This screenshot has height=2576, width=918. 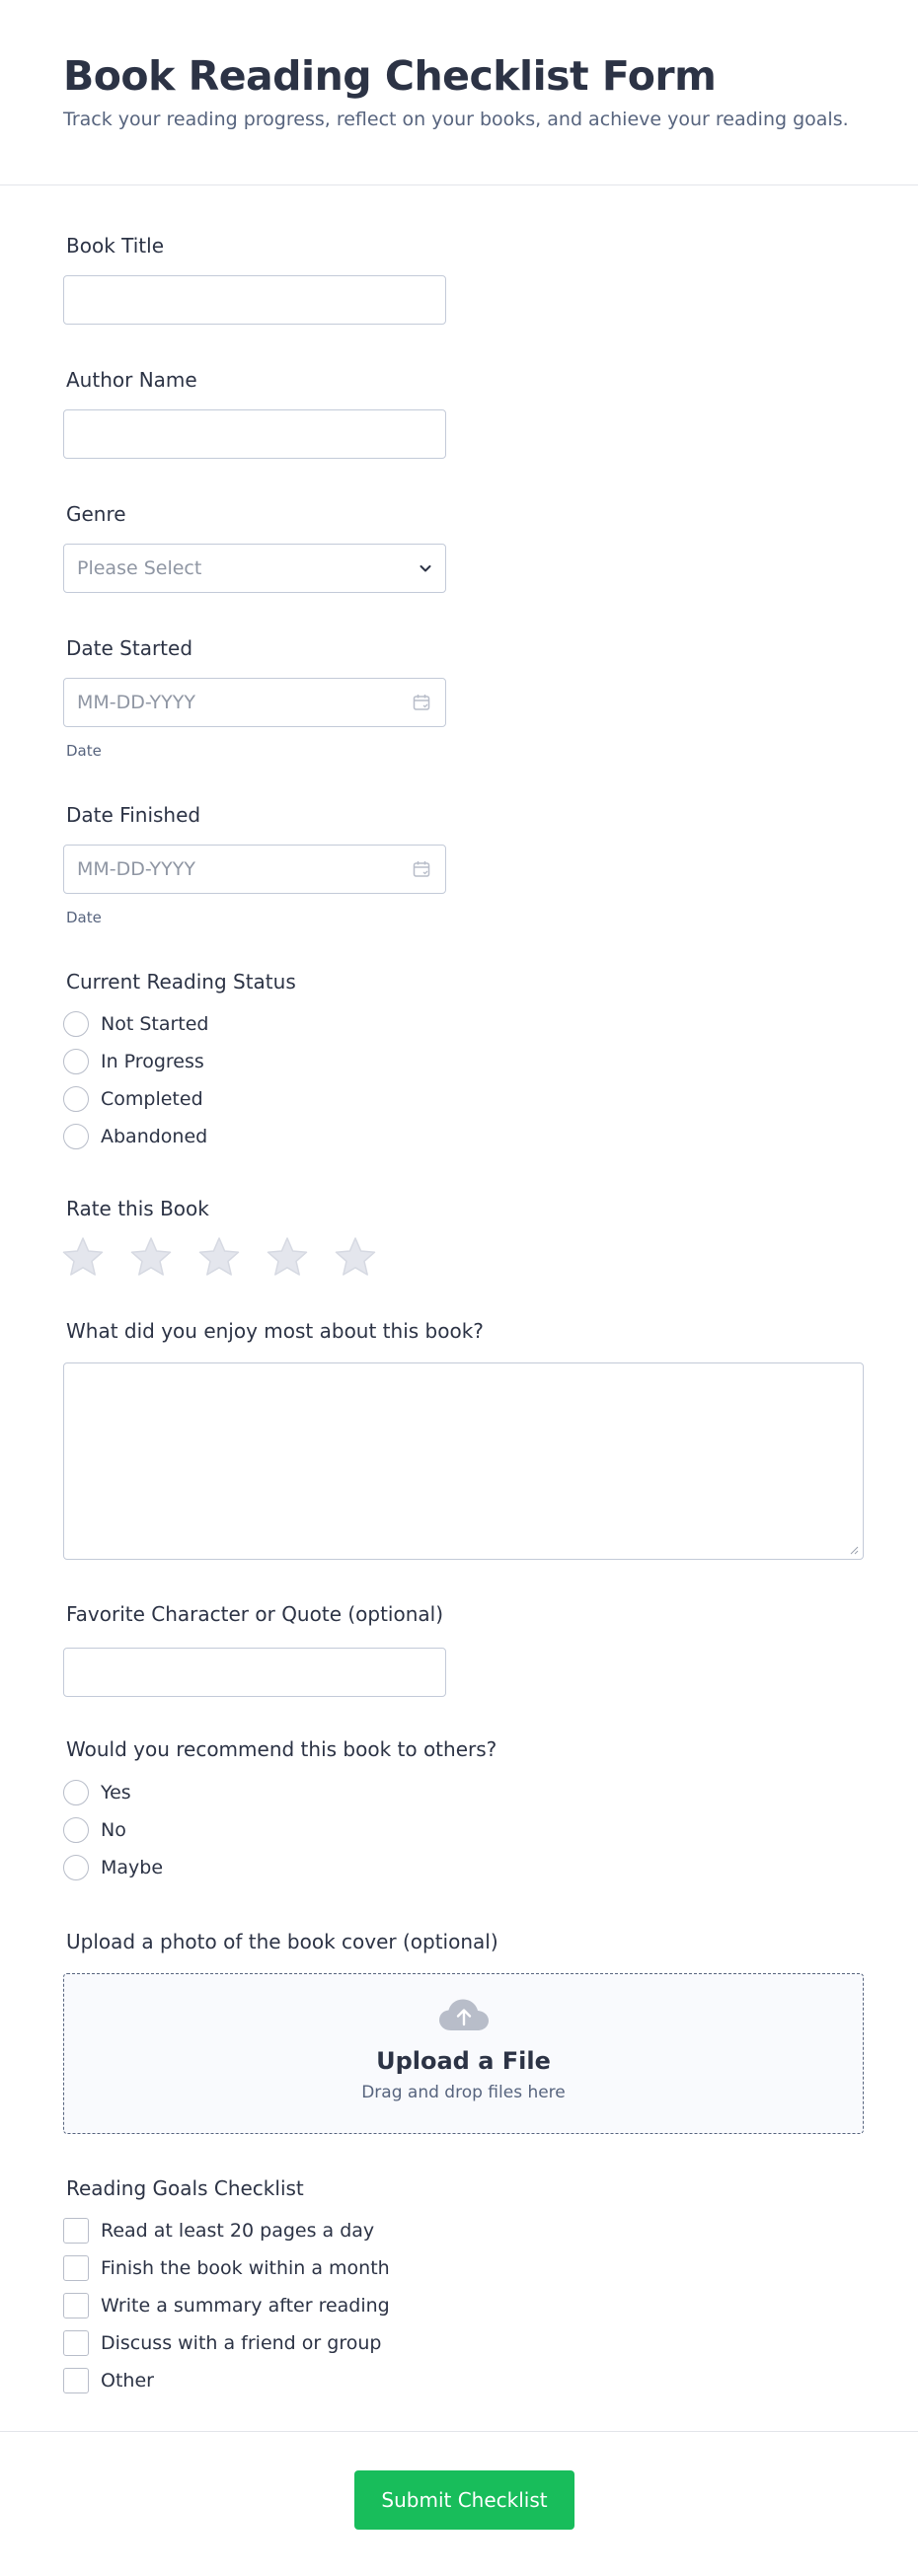 I want to click on form-footer: Submit Checklist, so click(x=459, y=2503).